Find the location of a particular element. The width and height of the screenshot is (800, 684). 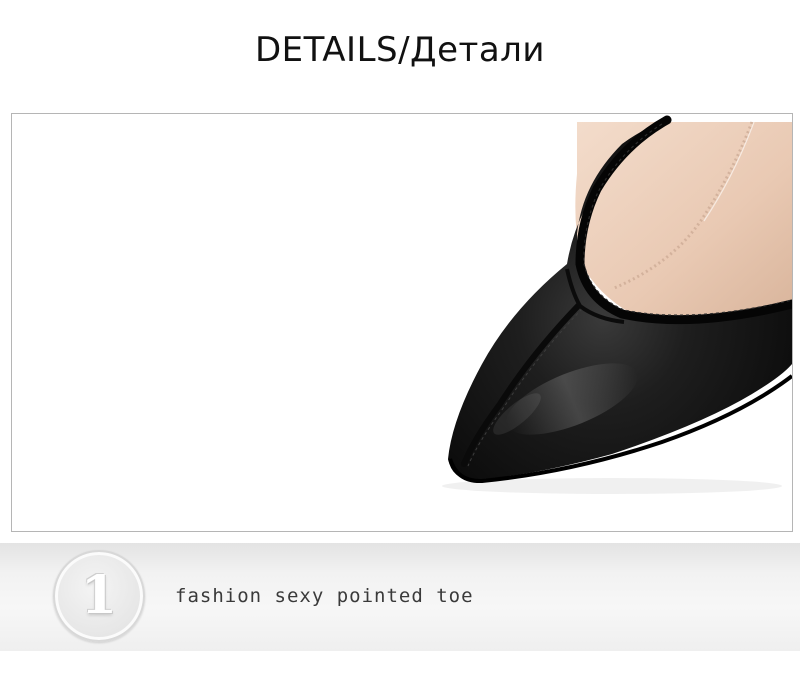

feature-caption: fashion sexy pointed toe is located at coordinates (324, 596).